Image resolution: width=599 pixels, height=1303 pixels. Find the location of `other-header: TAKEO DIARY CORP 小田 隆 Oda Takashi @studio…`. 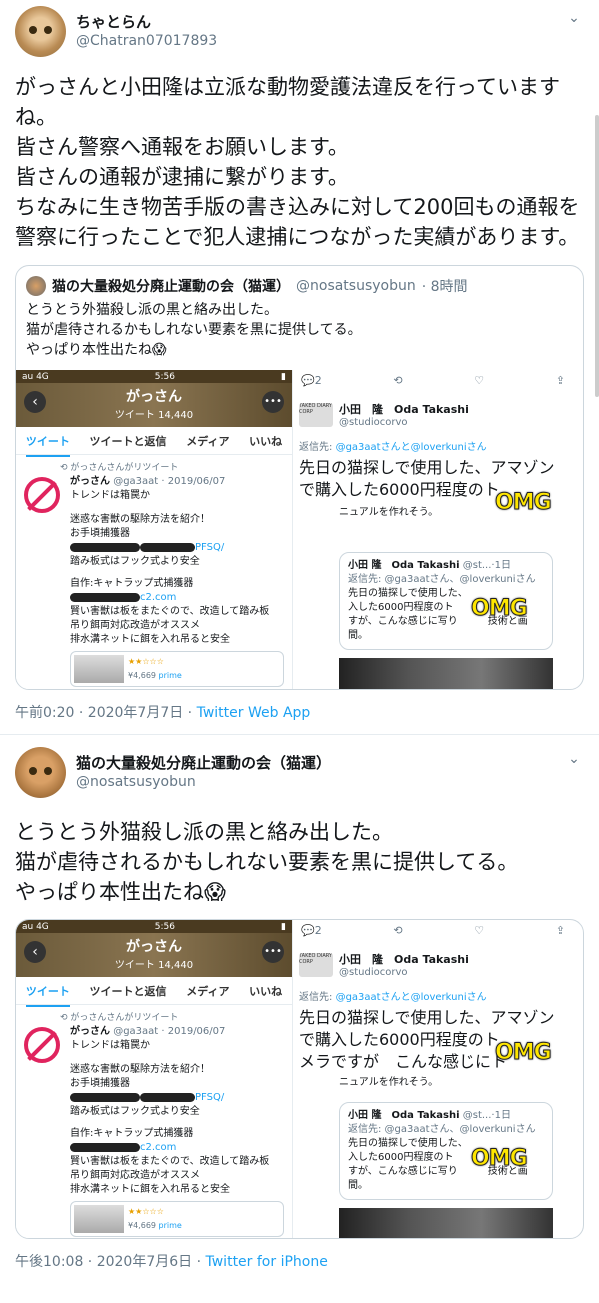

other-header: TAKEO DIARY CORP 小田 隆 Oda Takashi @studio… is located at coordinates (441, 414).